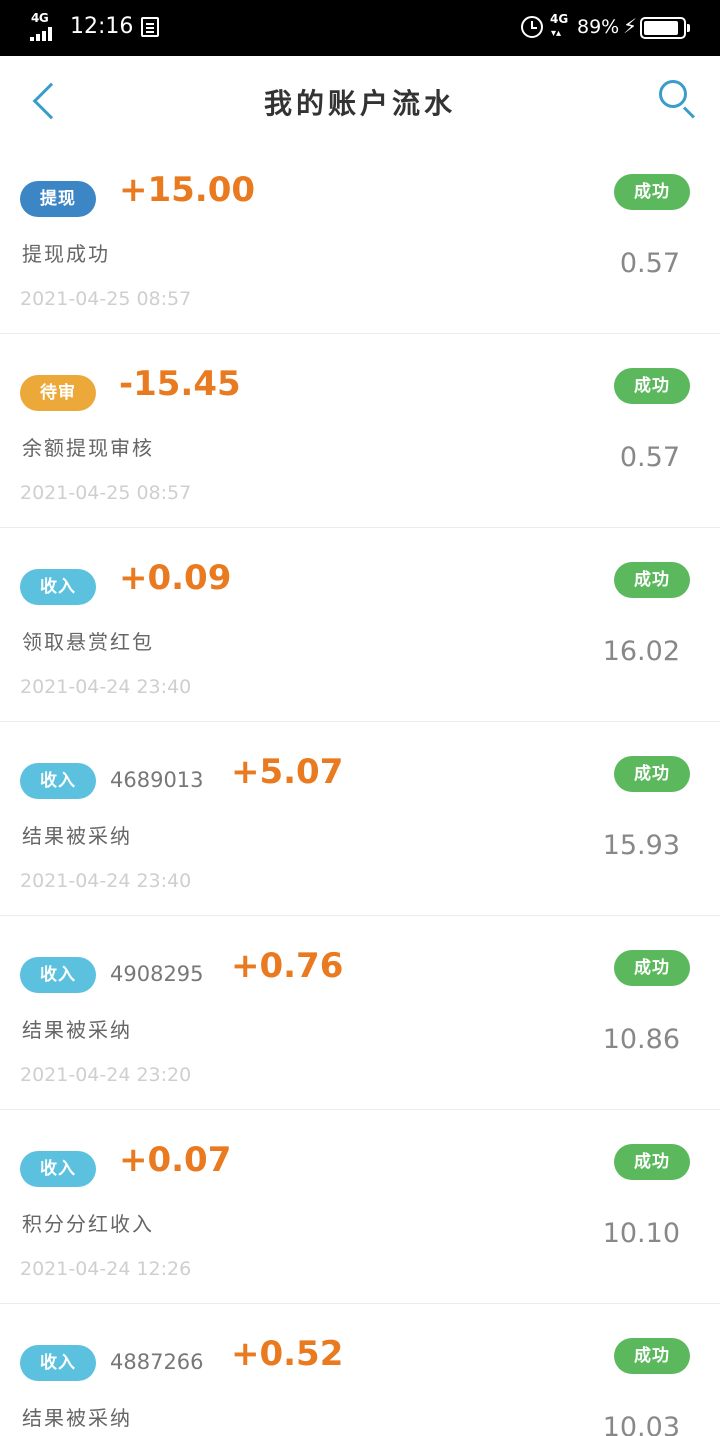 The width and height of the screenshot is (720, 1436). I want to click on transaction-description: 提现成功, so click(66, 254).